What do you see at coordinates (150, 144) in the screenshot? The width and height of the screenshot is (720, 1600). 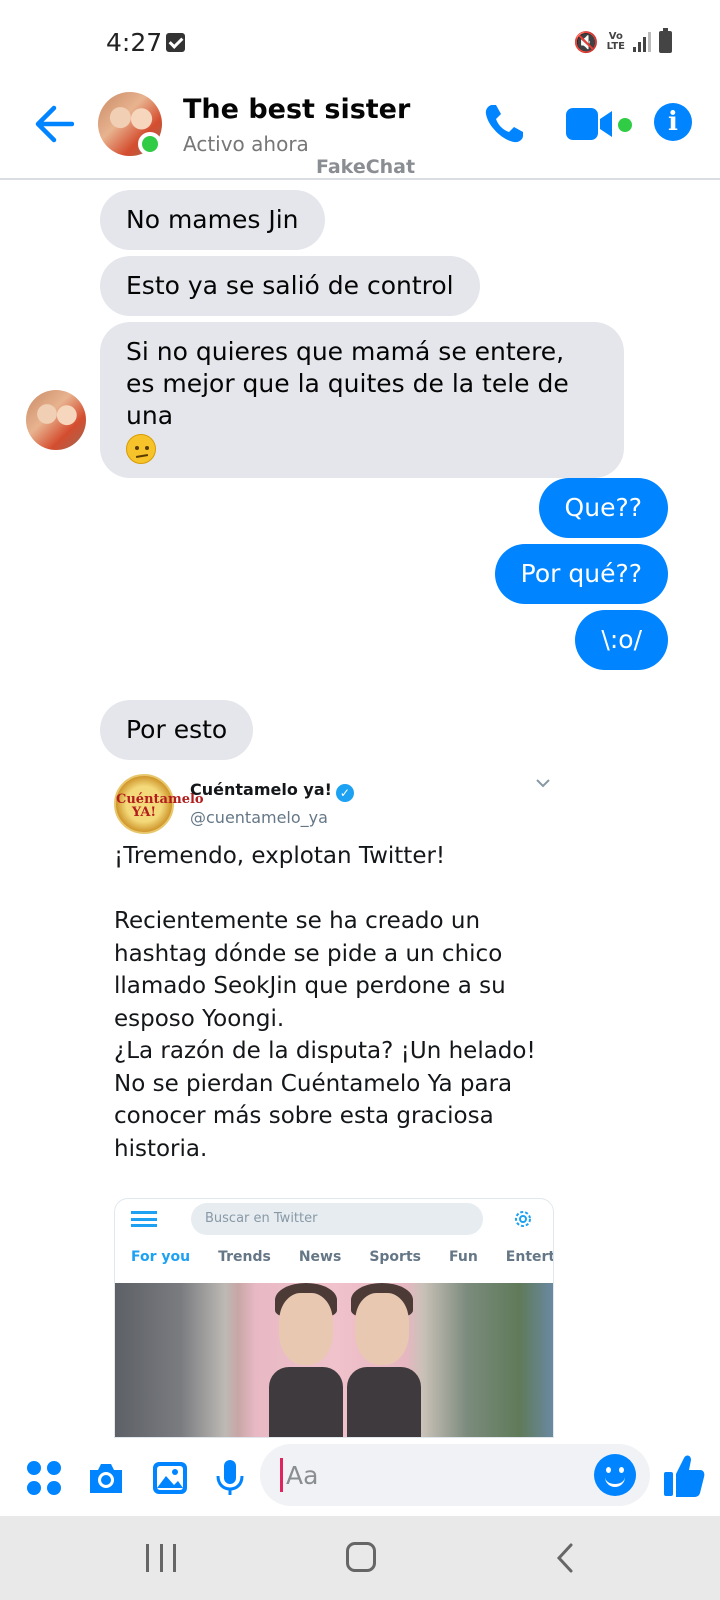 I see `online-indicator` at bounding box center [150, 144].